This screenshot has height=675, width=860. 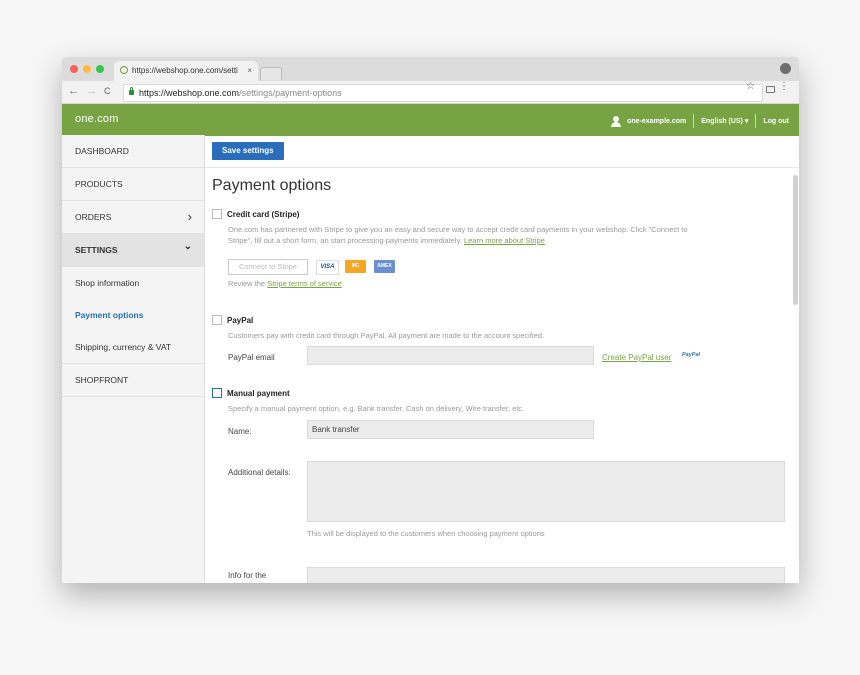 What do you see at coordinates (189, 216) in the screenshot?
I see `chevron-right-icon: ›` at bounding box center [189, 216].